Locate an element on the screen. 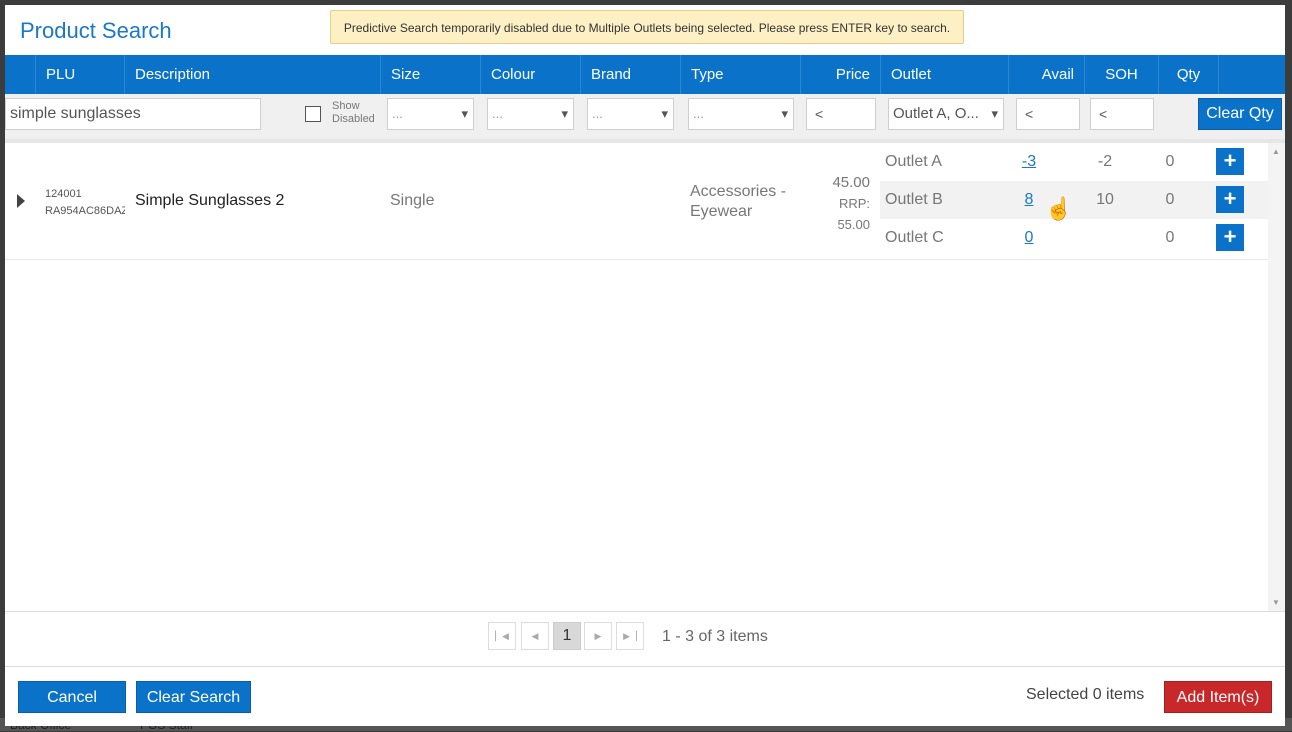 The height and width of the screenshot is (732, 1292). avail-link: -3 is located at coordinates (1029, 162).